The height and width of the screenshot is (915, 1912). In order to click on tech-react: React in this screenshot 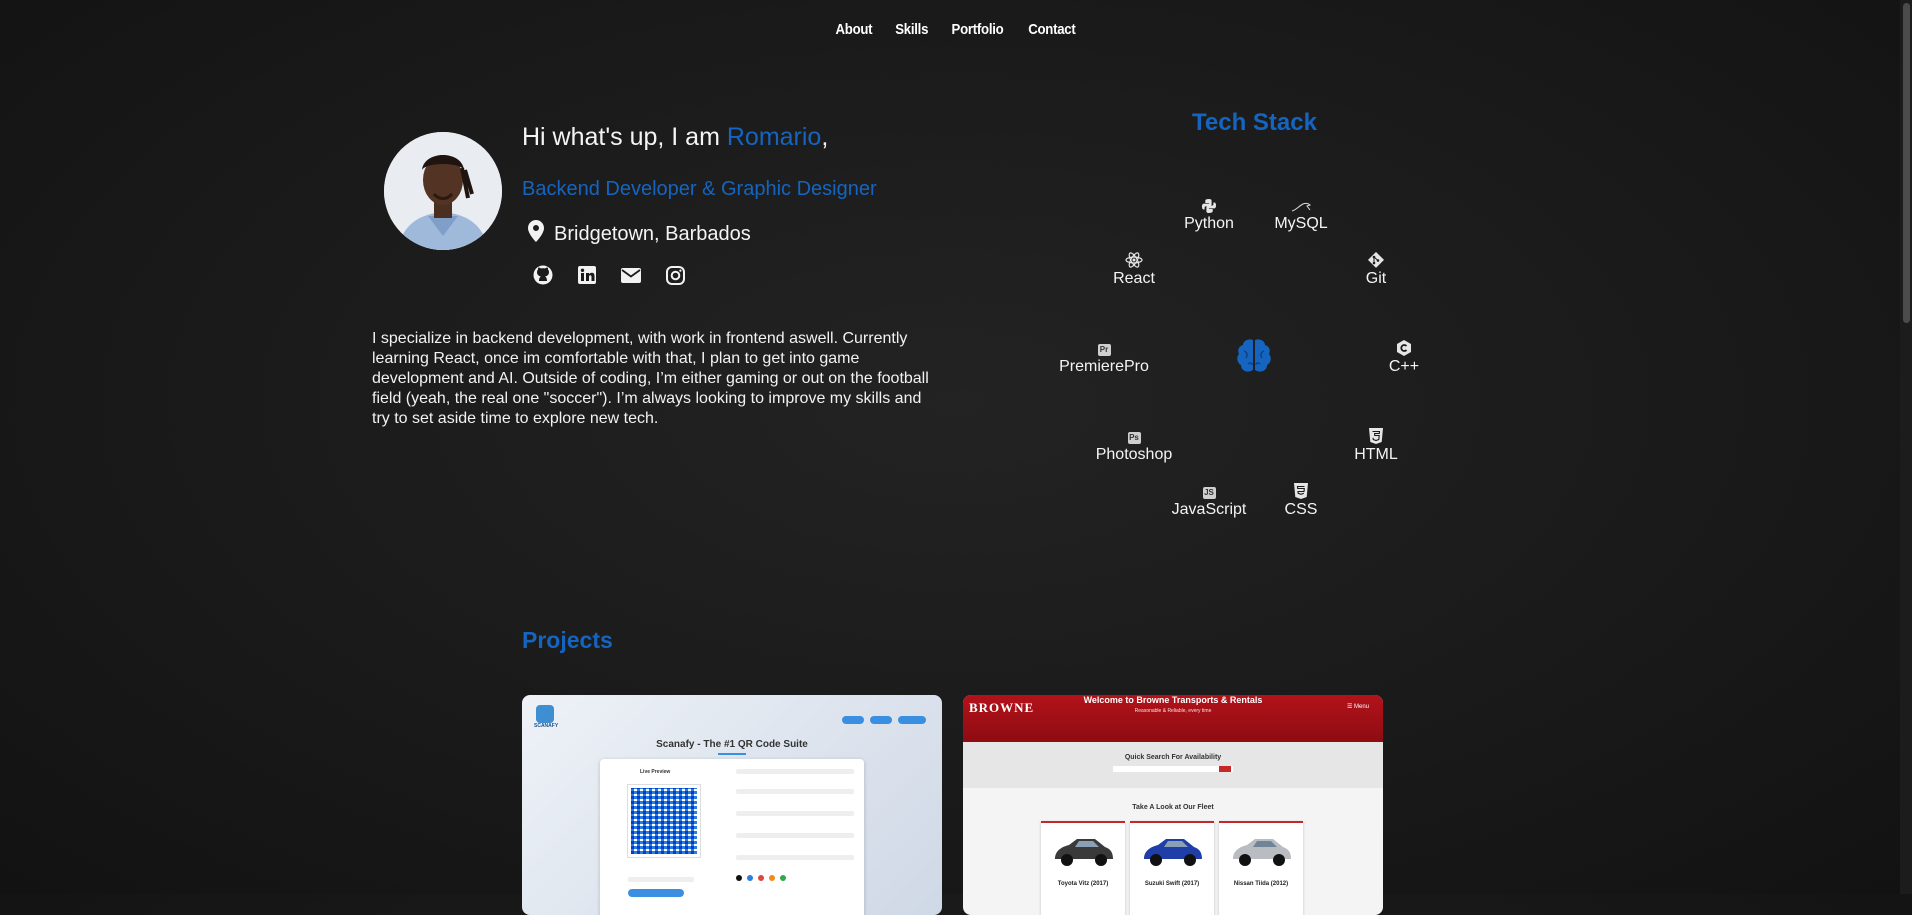, I will do `click(1134, 267)`.